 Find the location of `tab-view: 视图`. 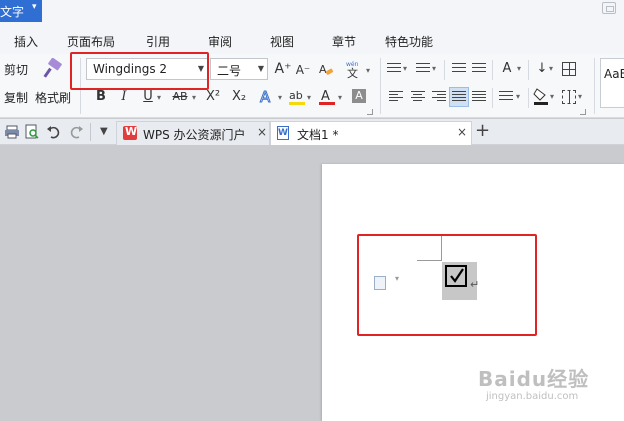

tab-view: 视图 is located at coordinates (282, 41).